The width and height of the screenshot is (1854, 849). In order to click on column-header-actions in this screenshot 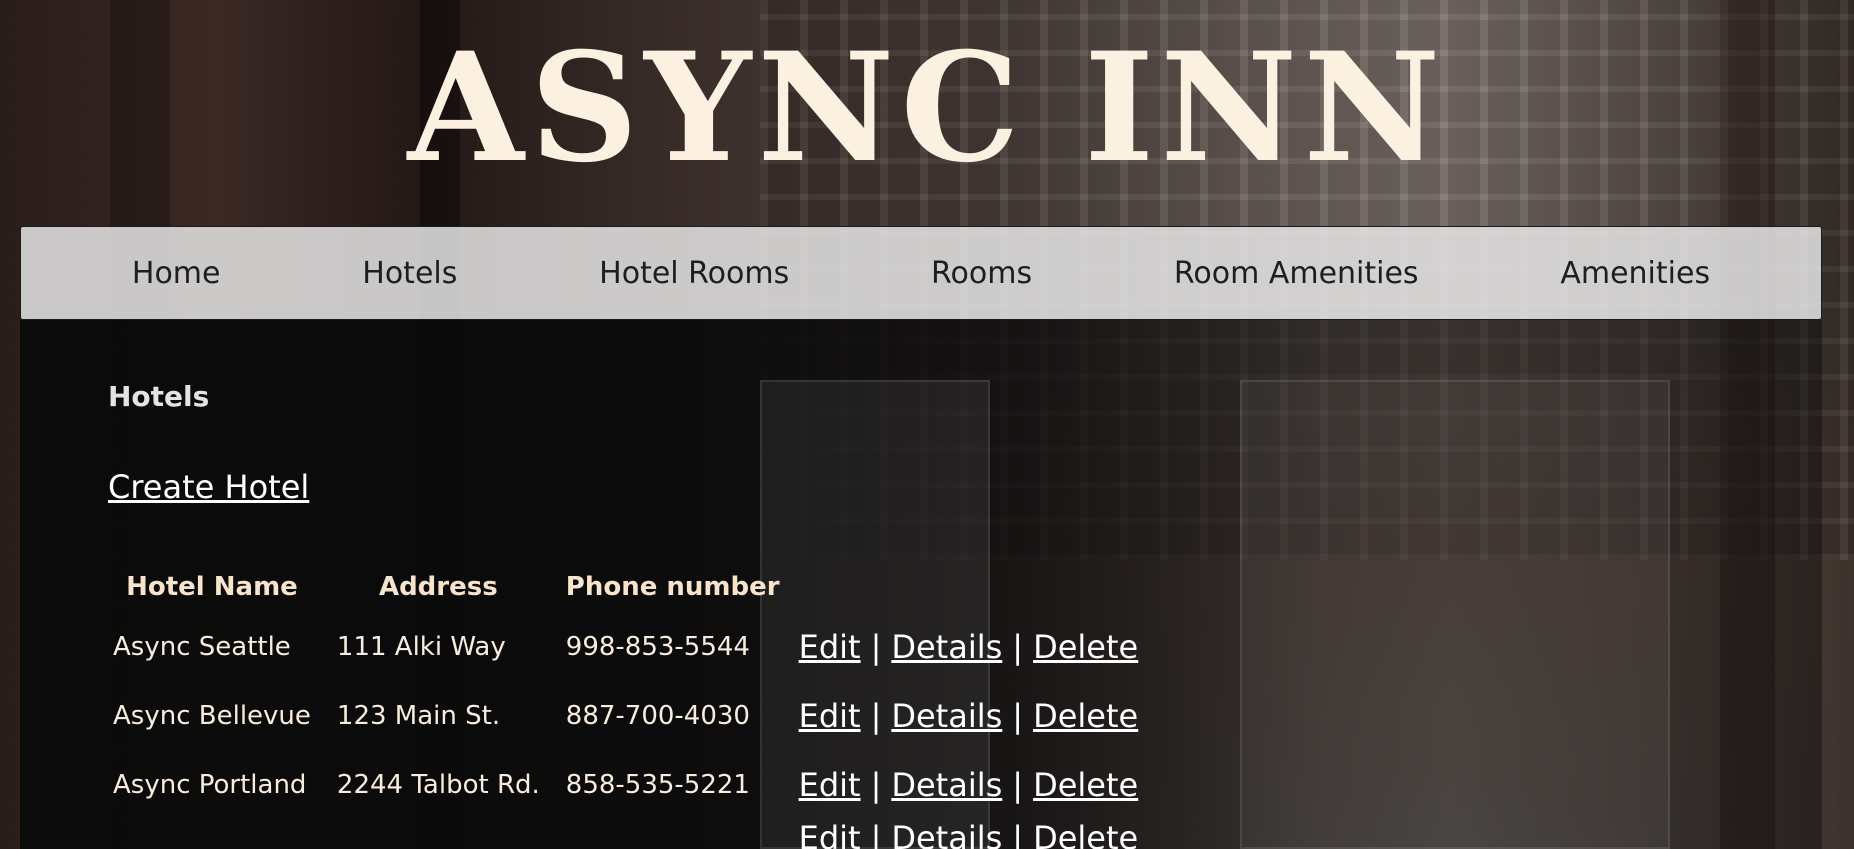, I will do `click(972, 587)`.